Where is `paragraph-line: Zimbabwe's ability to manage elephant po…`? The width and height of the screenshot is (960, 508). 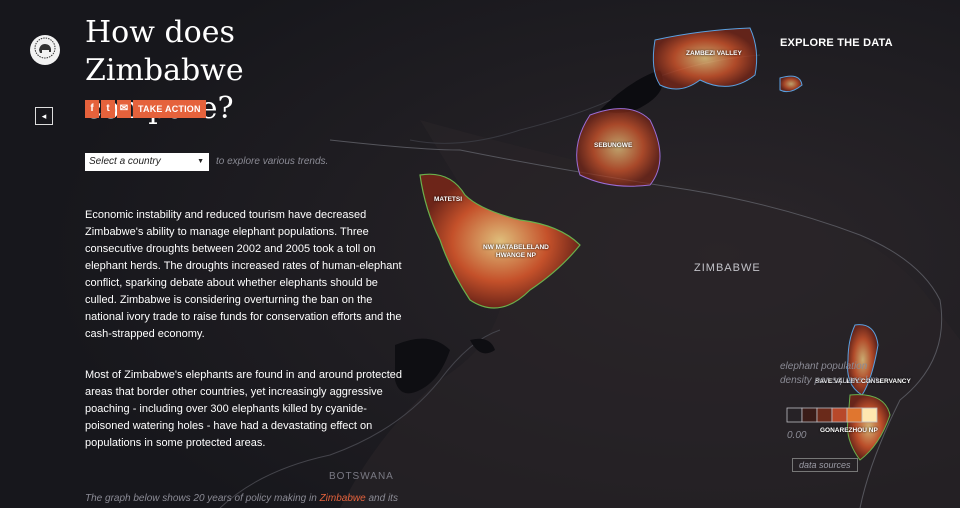 paragraph-line: Zimbabwe's ability to manage elephant po… is located at coordinates (227, 232).